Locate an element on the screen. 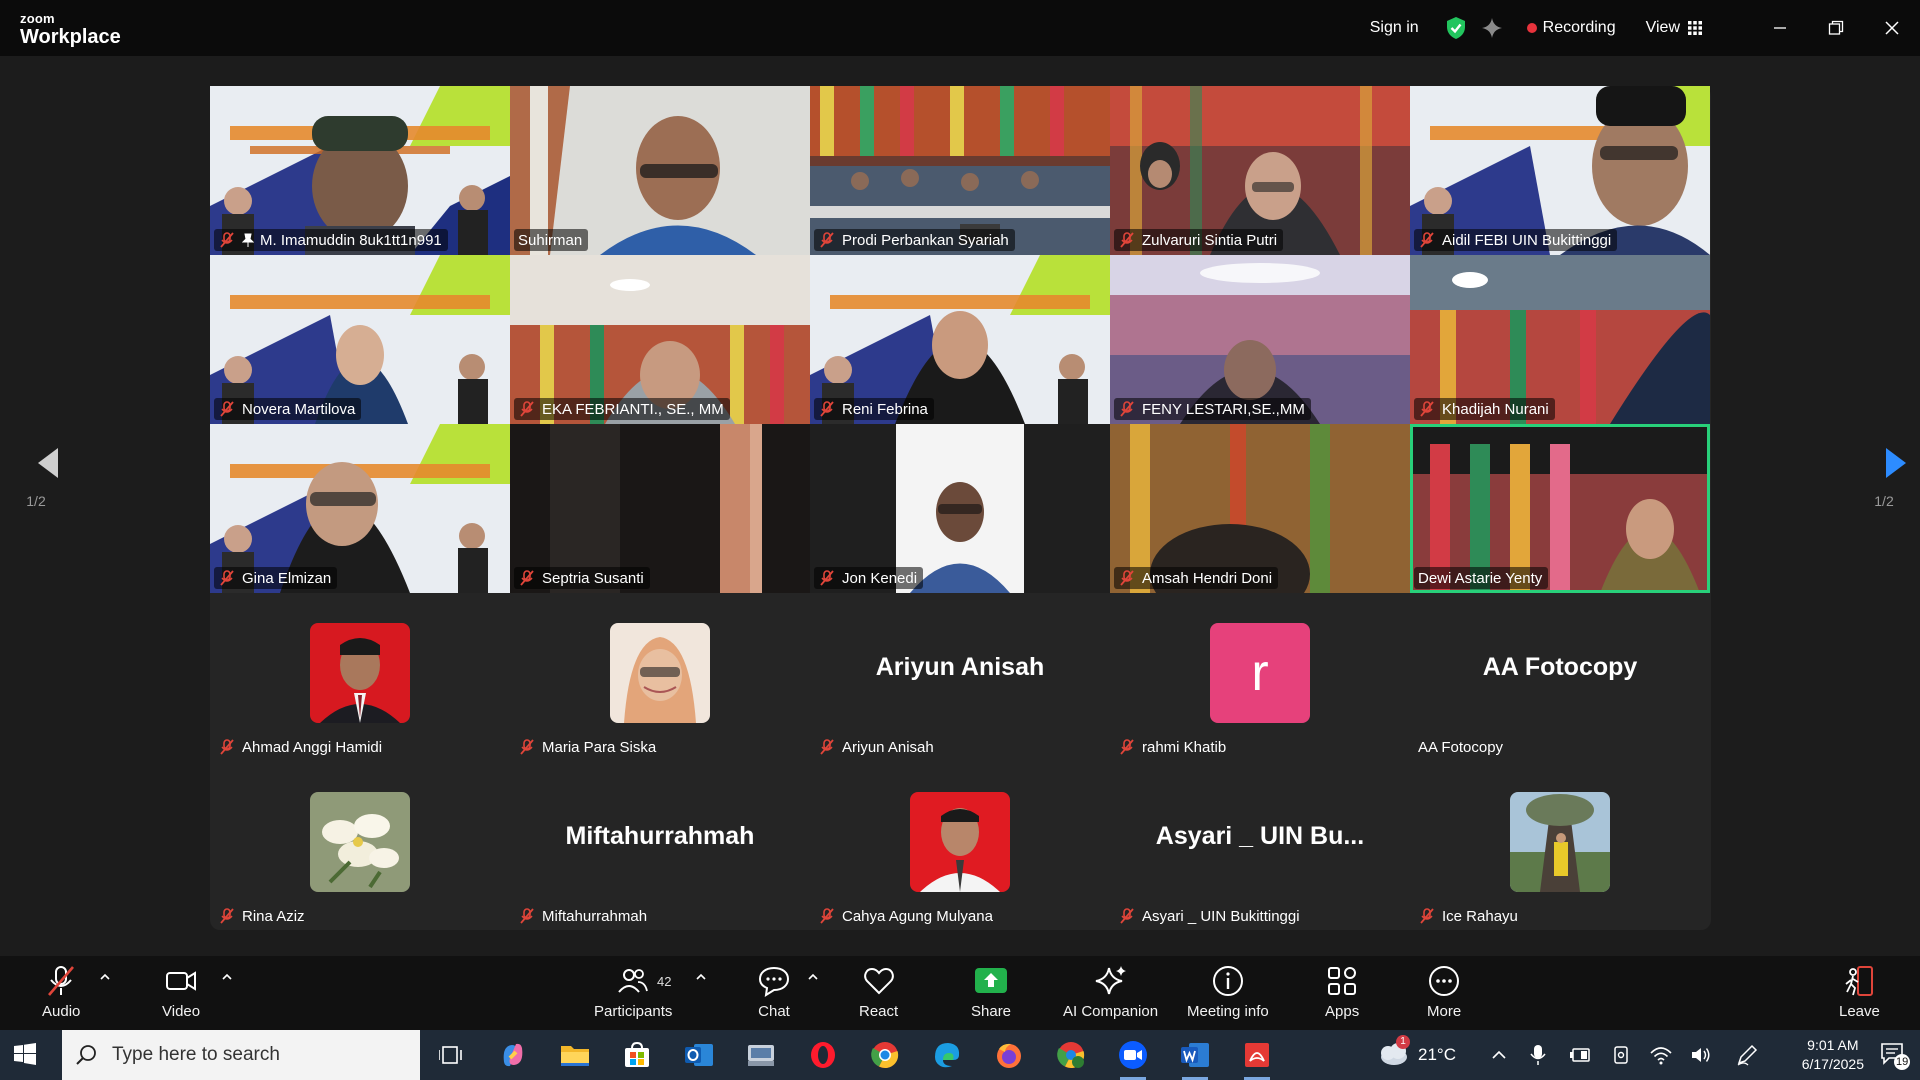  participant-name-tag: Cahya Agung Mulyana is located at coordinates (906, 916).